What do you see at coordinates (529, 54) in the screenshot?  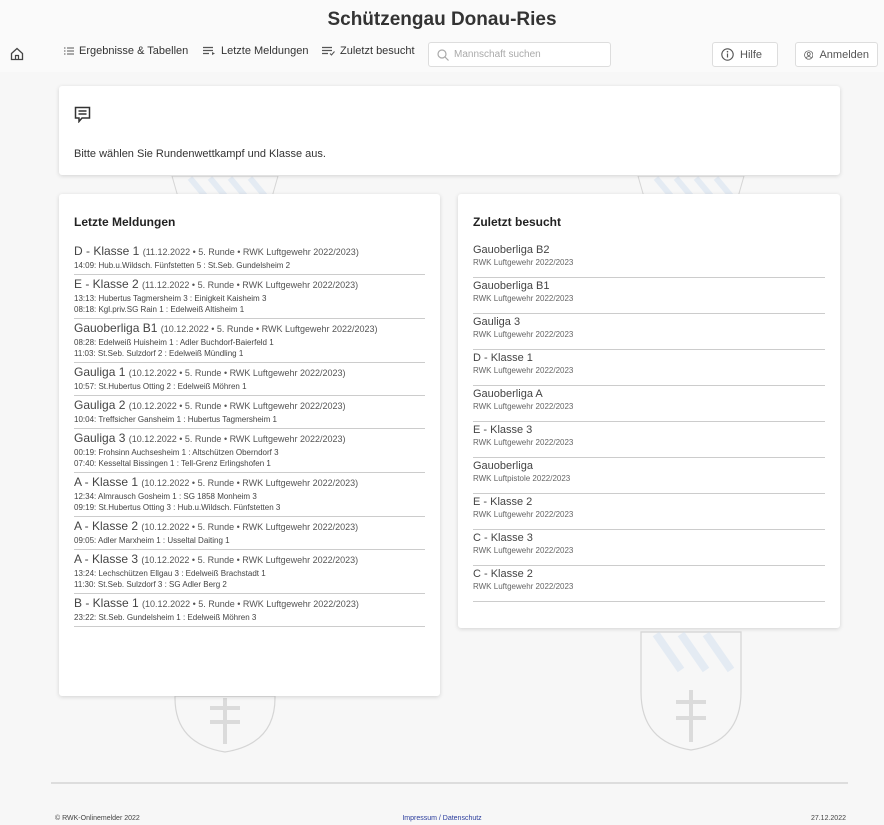 I see `search-input` at bounding box center [529, 54].